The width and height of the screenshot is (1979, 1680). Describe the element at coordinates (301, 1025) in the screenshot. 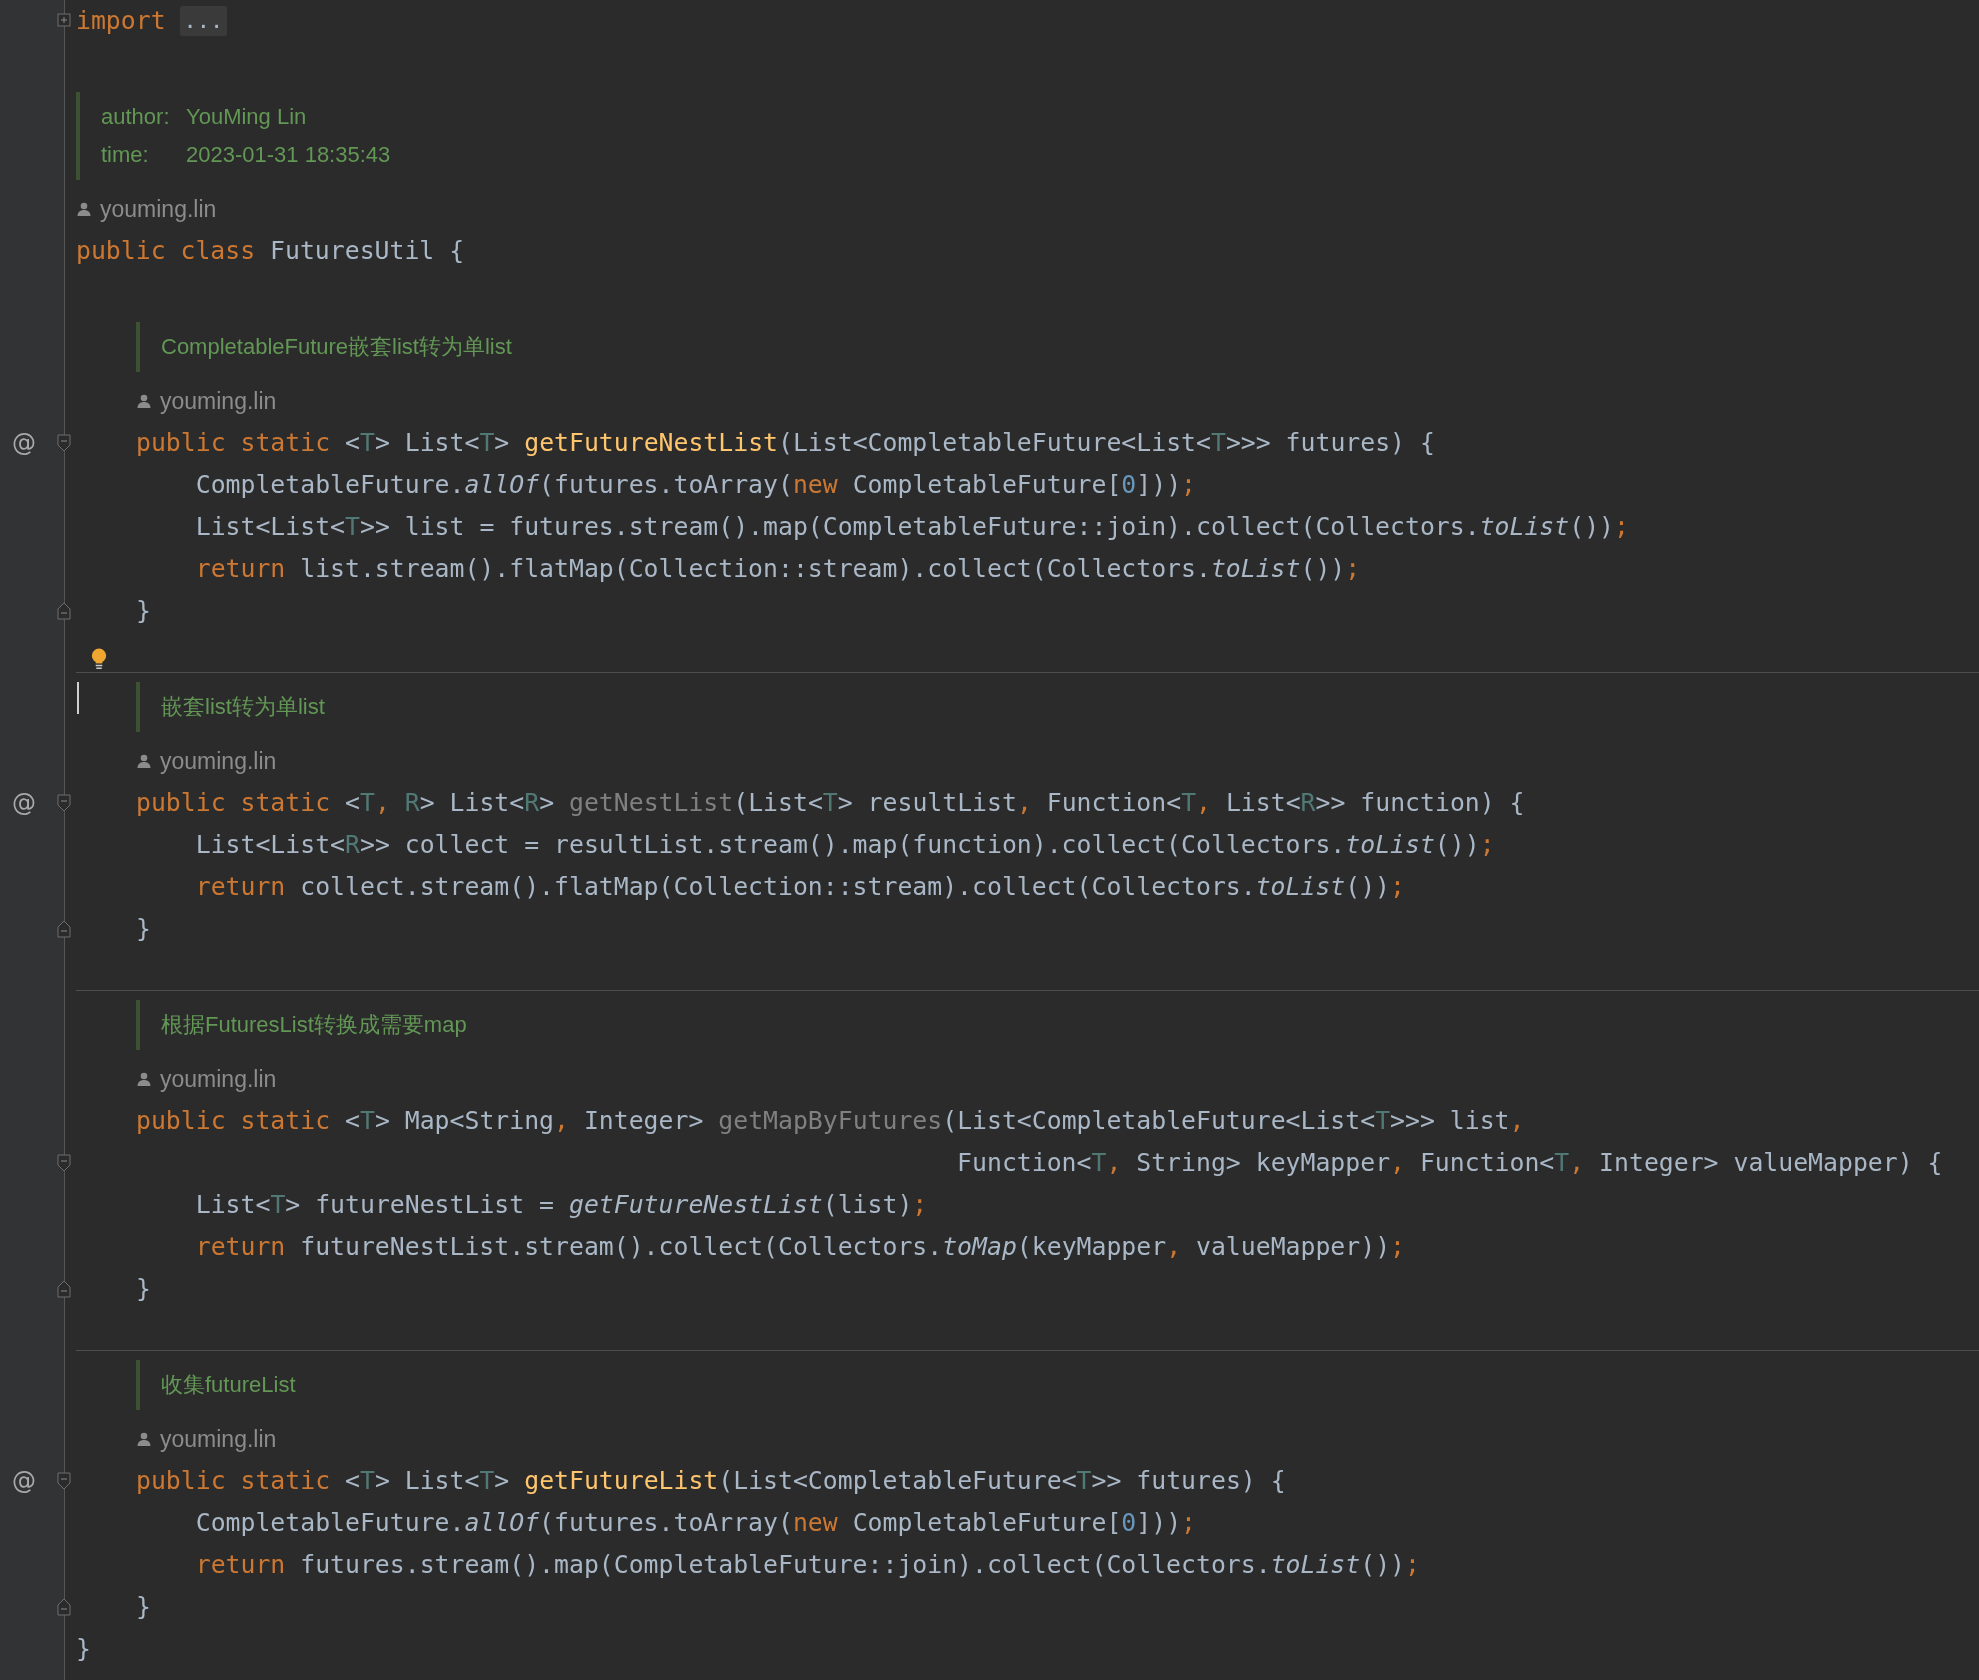

I see `doc-comment: 根据FuturesList转换成需要map` at that location.